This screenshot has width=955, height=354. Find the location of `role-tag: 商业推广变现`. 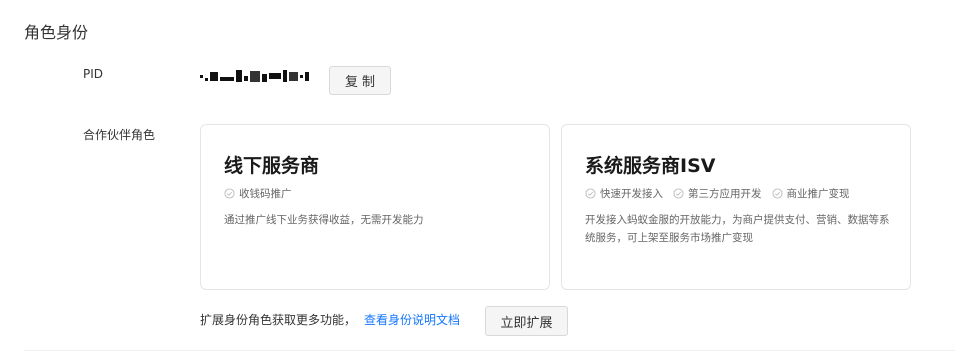

role-tag: 商业推广变现 is located at coordinates (810, 193).